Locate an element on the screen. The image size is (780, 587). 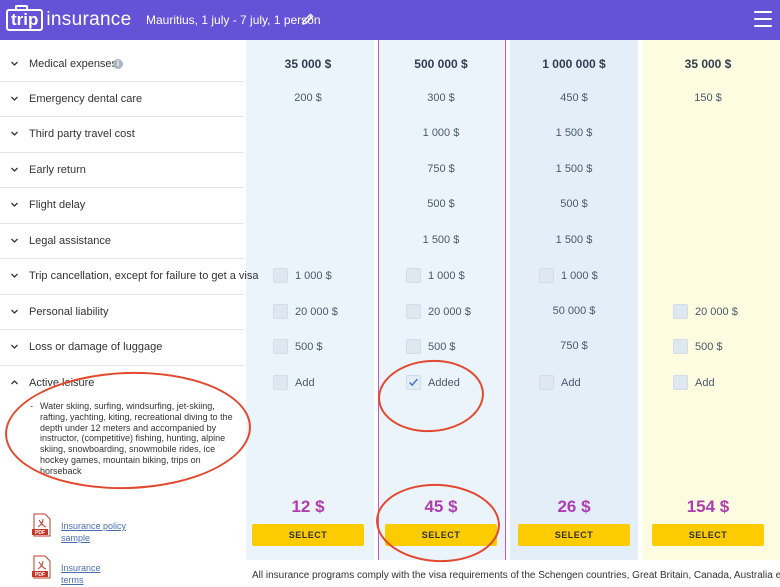
plan-4-medical-value: 35 000 $ is located at coordinates (708, 64).